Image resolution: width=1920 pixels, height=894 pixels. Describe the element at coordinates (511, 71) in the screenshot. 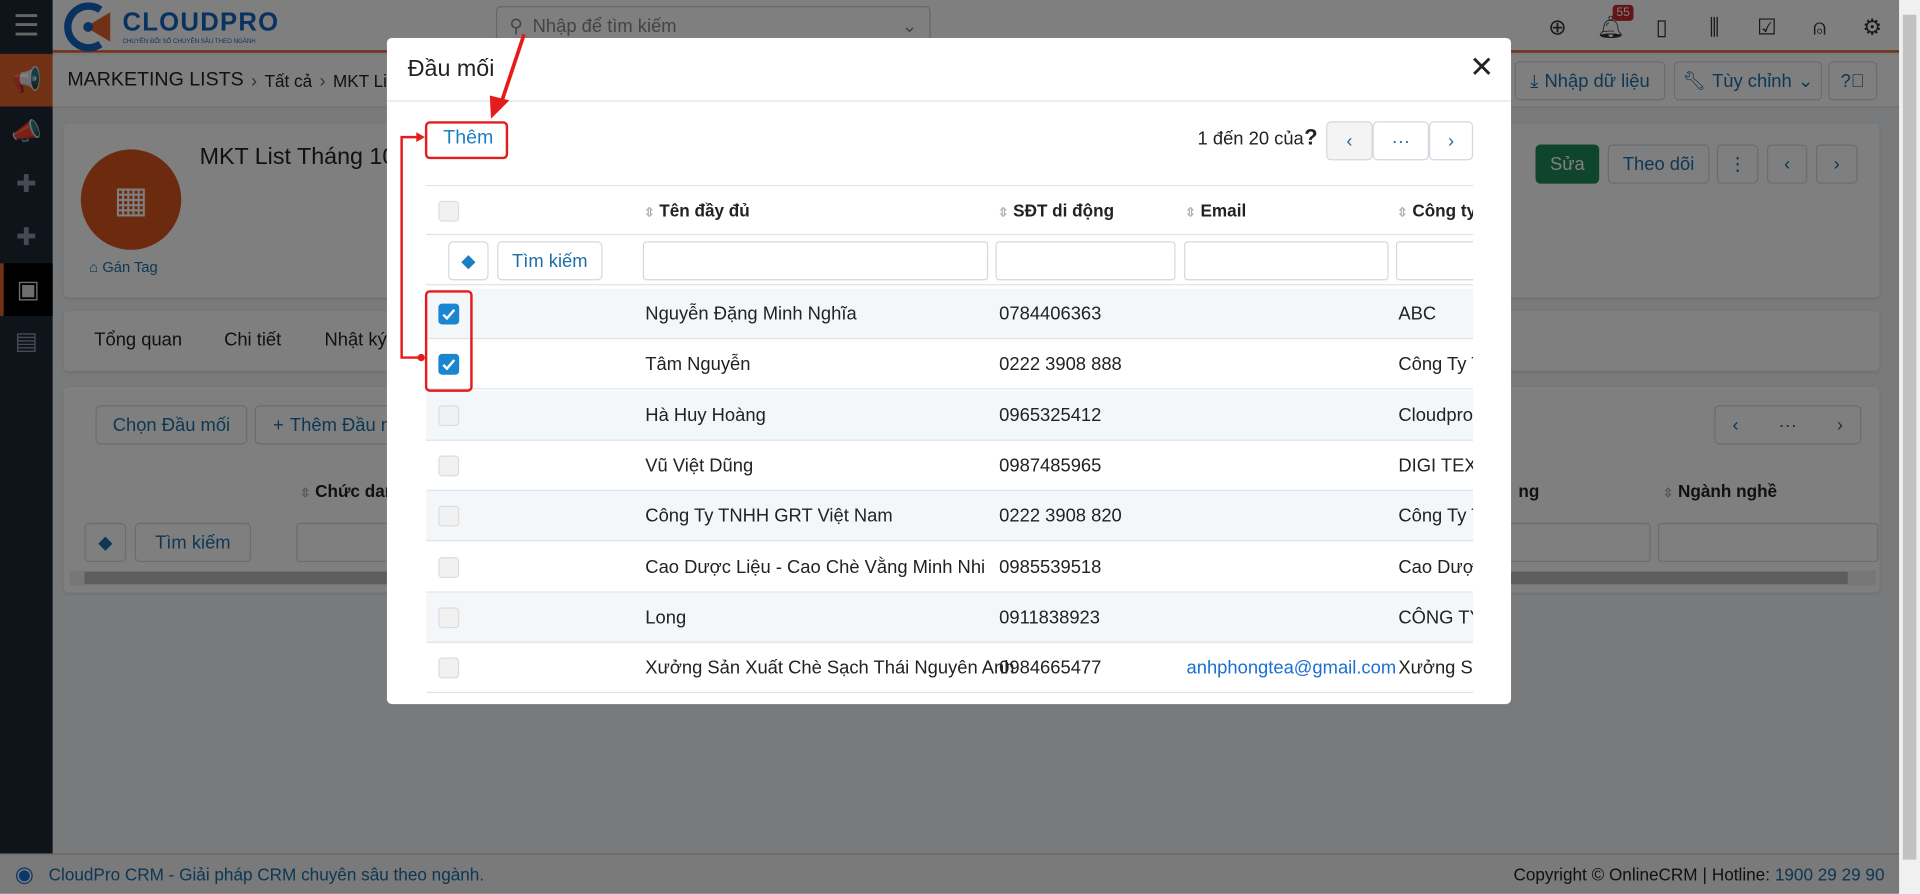

I see `annotation-arrow-line` at that location.